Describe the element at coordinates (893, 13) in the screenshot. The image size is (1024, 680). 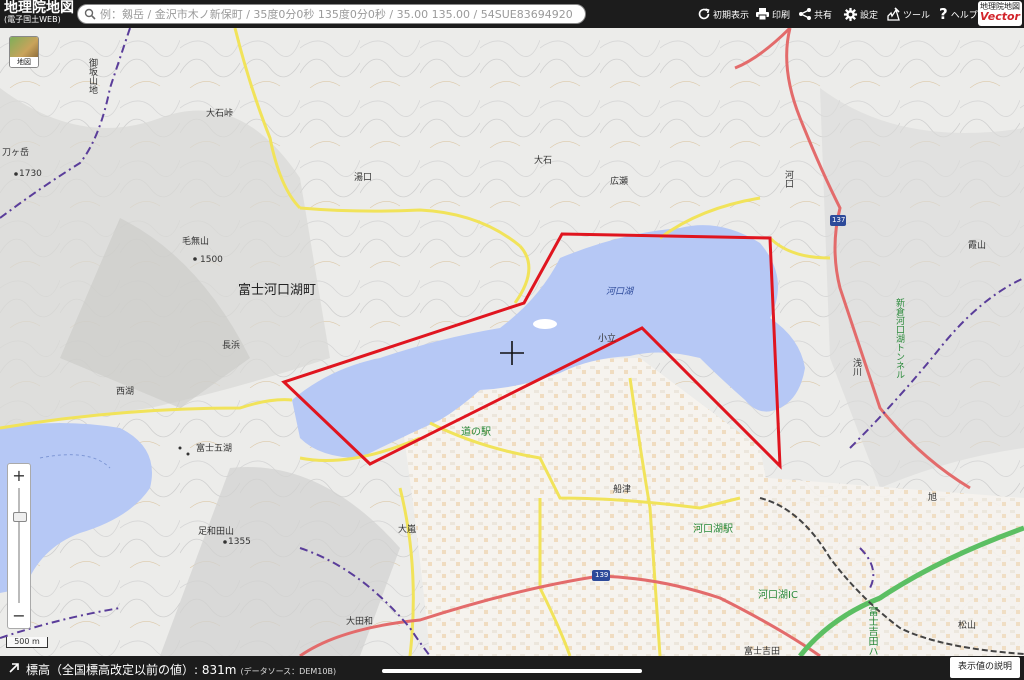
I see `tools-icon` at that location.